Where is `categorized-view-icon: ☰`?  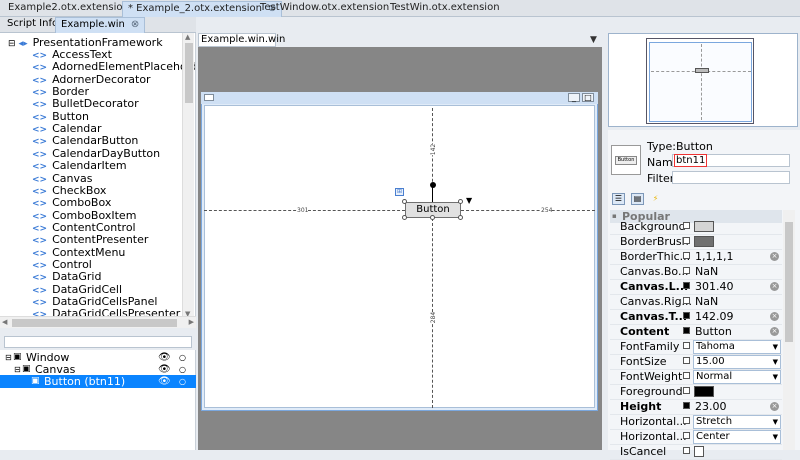
categorized-view-icon: ☰ is located at coordinates (618, 199).